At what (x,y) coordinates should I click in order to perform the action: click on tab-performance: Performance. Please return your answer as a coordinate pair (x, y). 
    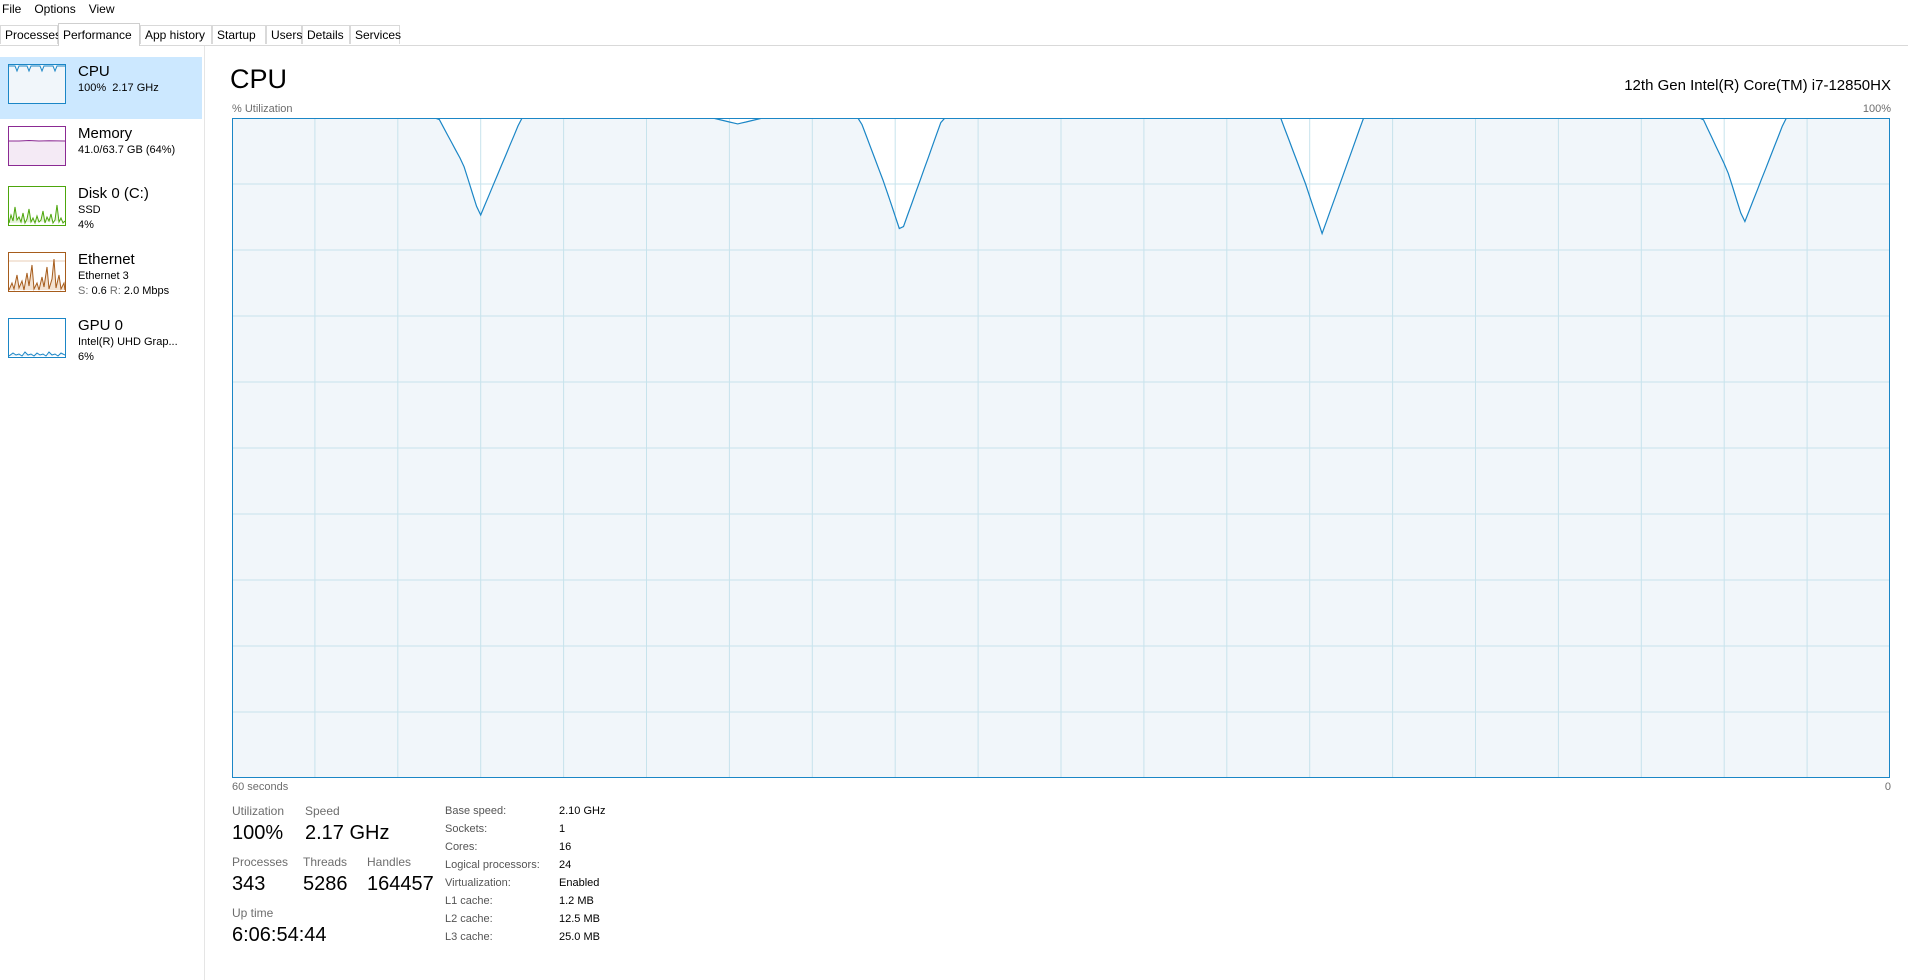
    Looking at the image, I should click on (99, 34).